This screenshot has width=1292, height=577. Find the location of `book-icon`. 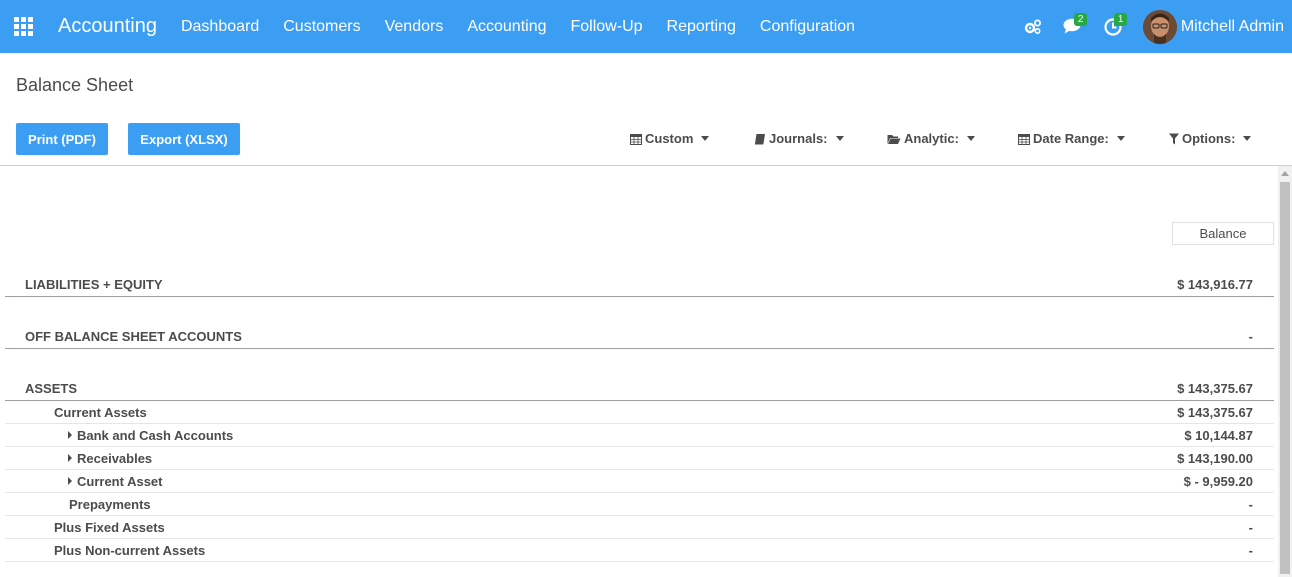

book-icon is located at coordinates (760, 138).